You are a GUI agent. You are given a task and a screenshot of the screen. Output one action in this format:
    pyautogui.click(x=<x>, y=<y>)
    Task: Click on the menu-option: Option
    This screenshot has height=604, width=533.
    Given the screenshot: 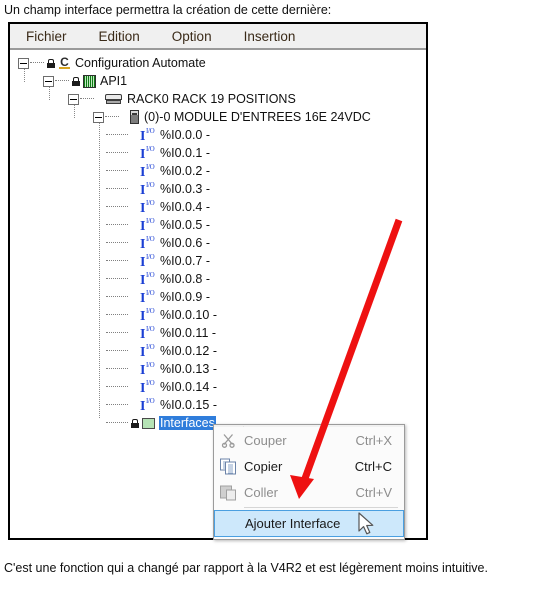 What is the action you would take?
    pyautogui.click(x=192, y=36)
    